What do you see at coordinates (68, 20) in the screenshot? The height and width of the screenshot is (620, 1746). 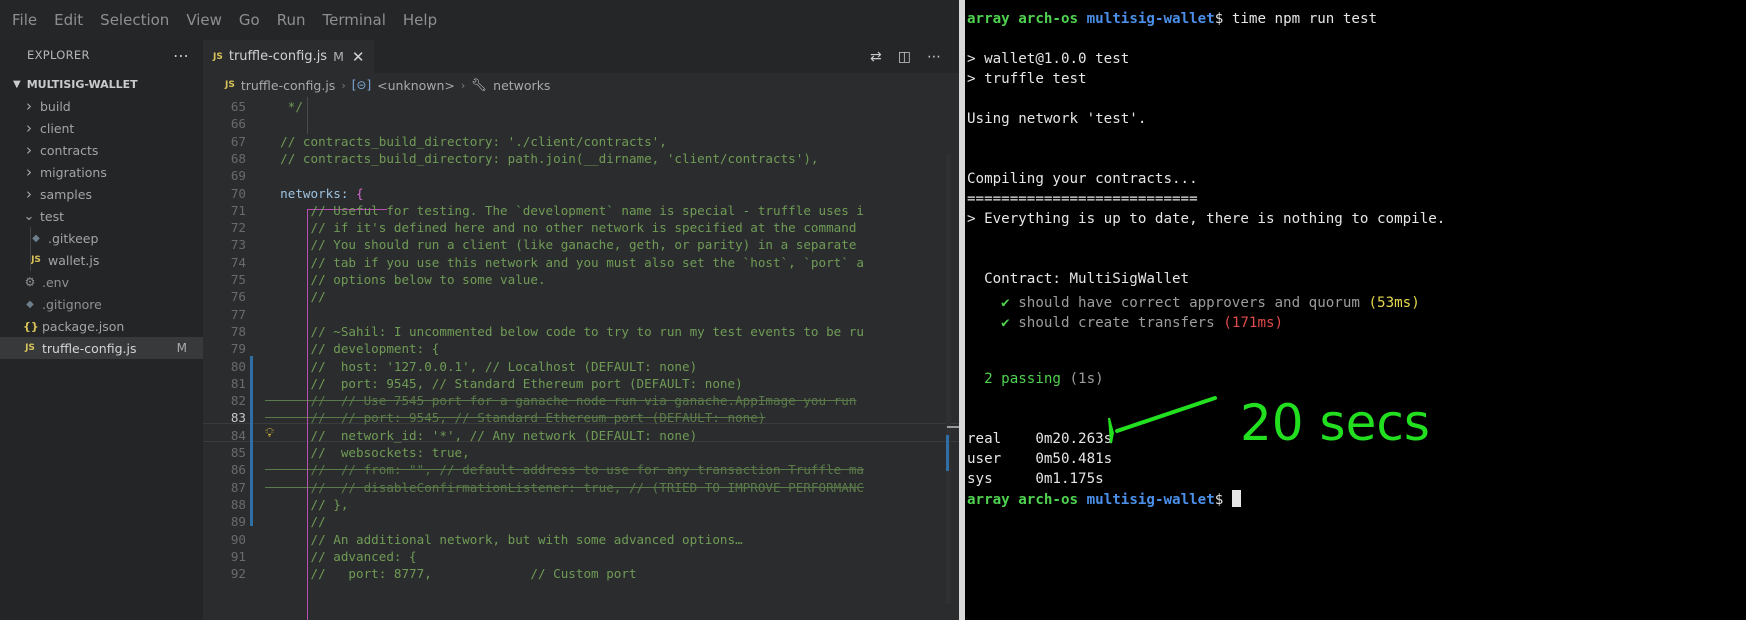 I see `menu-edit: Edit` at bounding box center [68, 20].